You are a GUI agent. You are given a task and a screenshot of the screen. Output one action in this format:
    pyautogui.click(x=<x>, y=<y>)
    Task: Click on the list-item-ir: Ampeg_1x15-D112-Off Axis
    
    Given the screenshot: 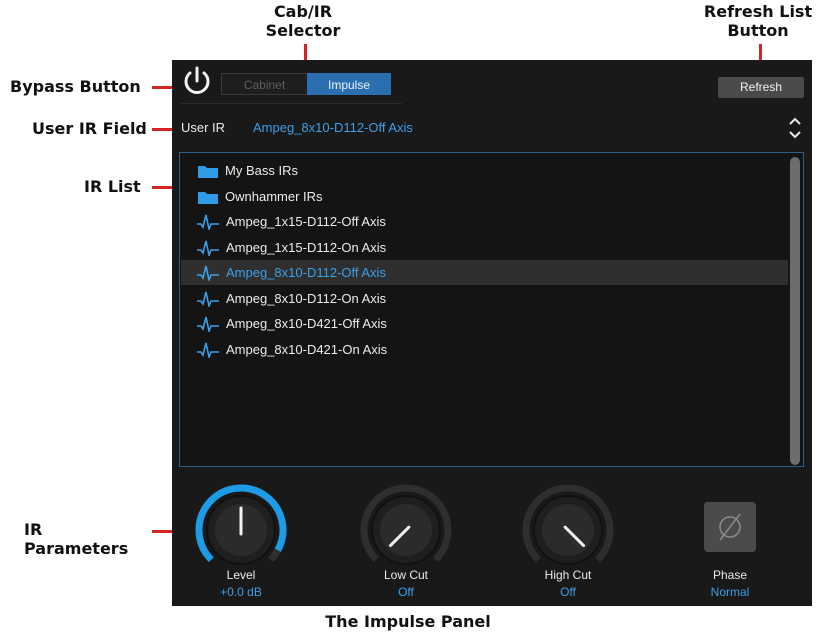 What is the action you would take?
    pyautogui.click(x=484, y=221)
    